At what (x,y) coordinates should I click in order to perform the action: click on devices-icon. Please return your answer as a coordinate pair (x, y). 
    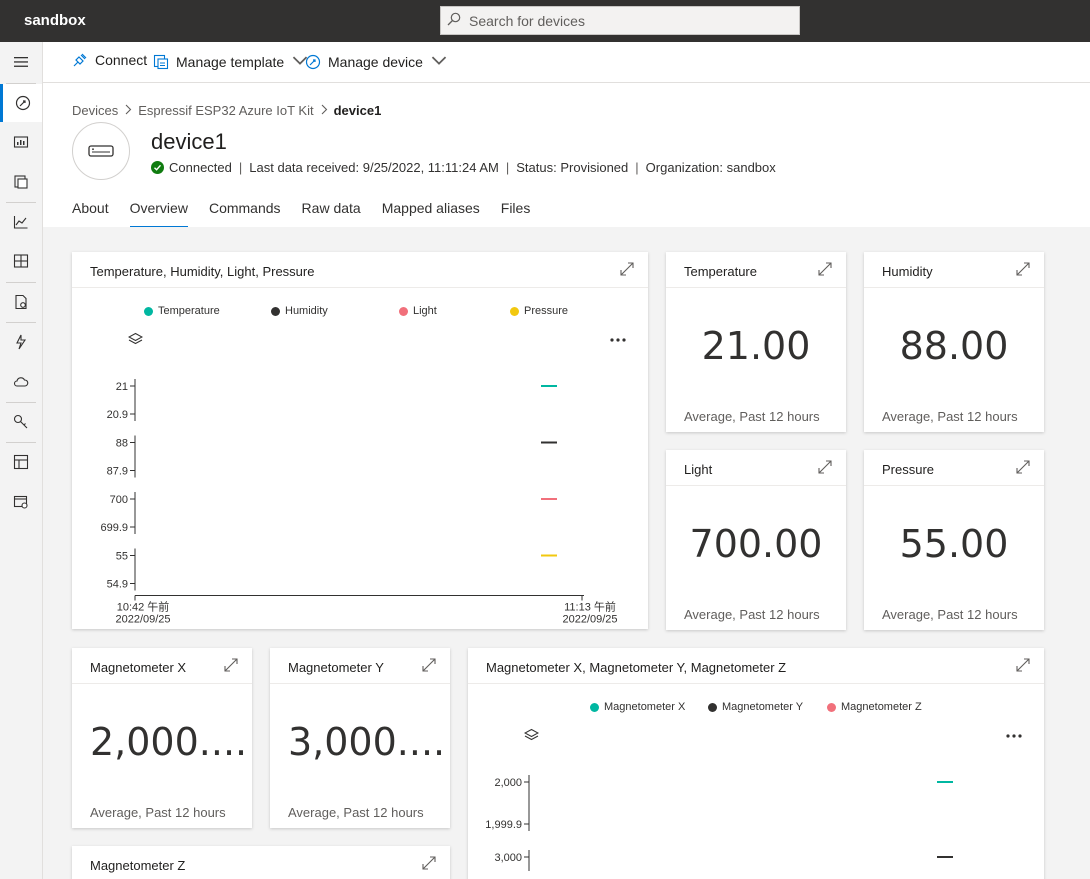
    Looking at the image, I should click on (22, 103).